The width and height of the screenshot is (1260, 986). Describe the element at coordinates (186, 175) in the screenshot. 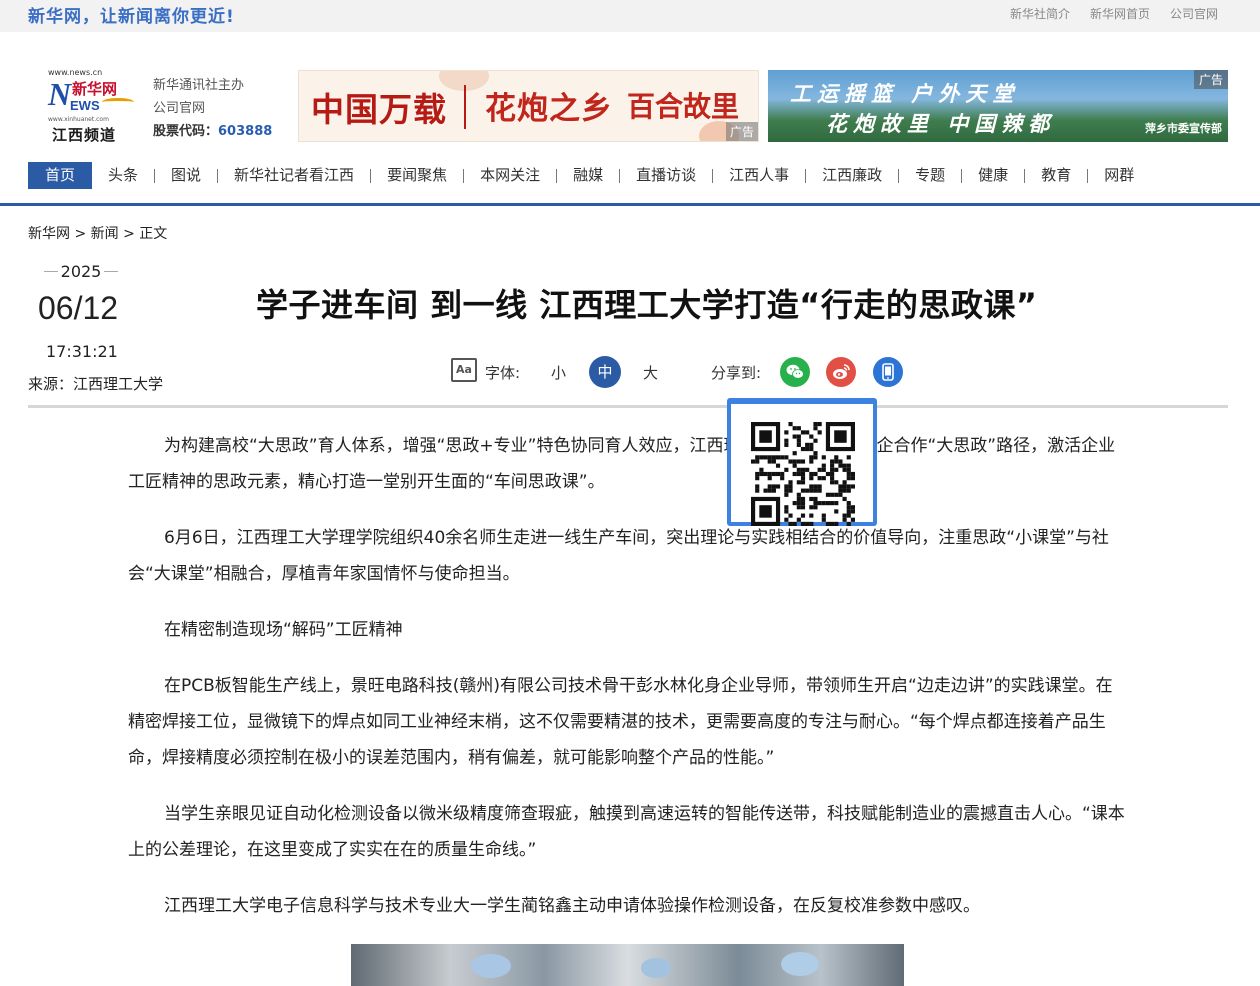

I see `nav-item-pictures: 图说` at that location.